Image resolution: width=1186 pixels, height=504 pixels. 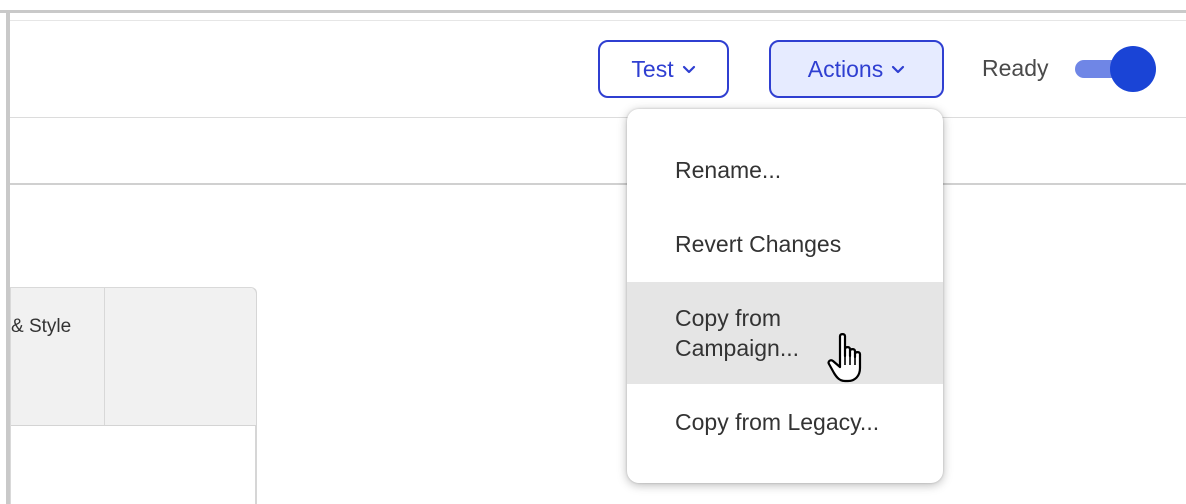 I want to click on menu-item-revert-changes: Revert Changes, so click(x=785, y=244).